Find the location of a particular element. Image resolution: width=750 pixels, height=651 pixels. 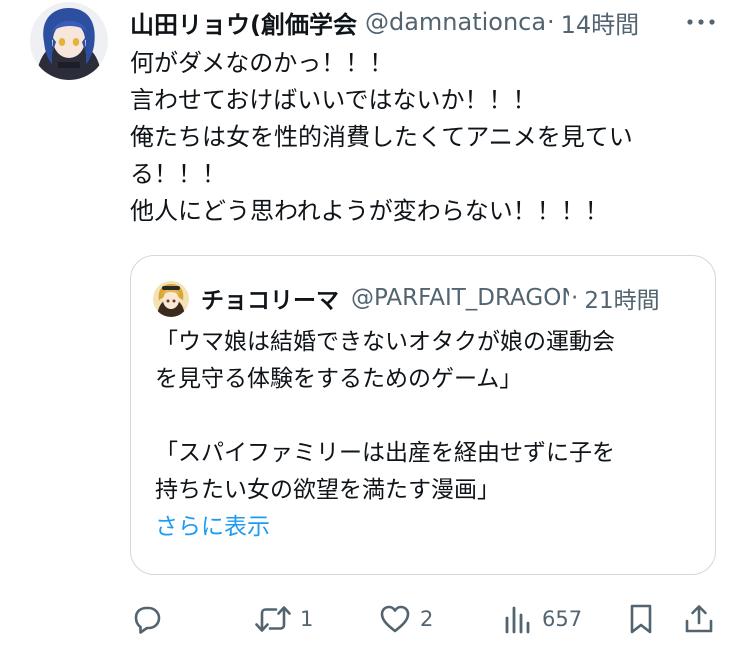

display-name: 山田リョウ(創価学会 is located at coordinates (243, 22).